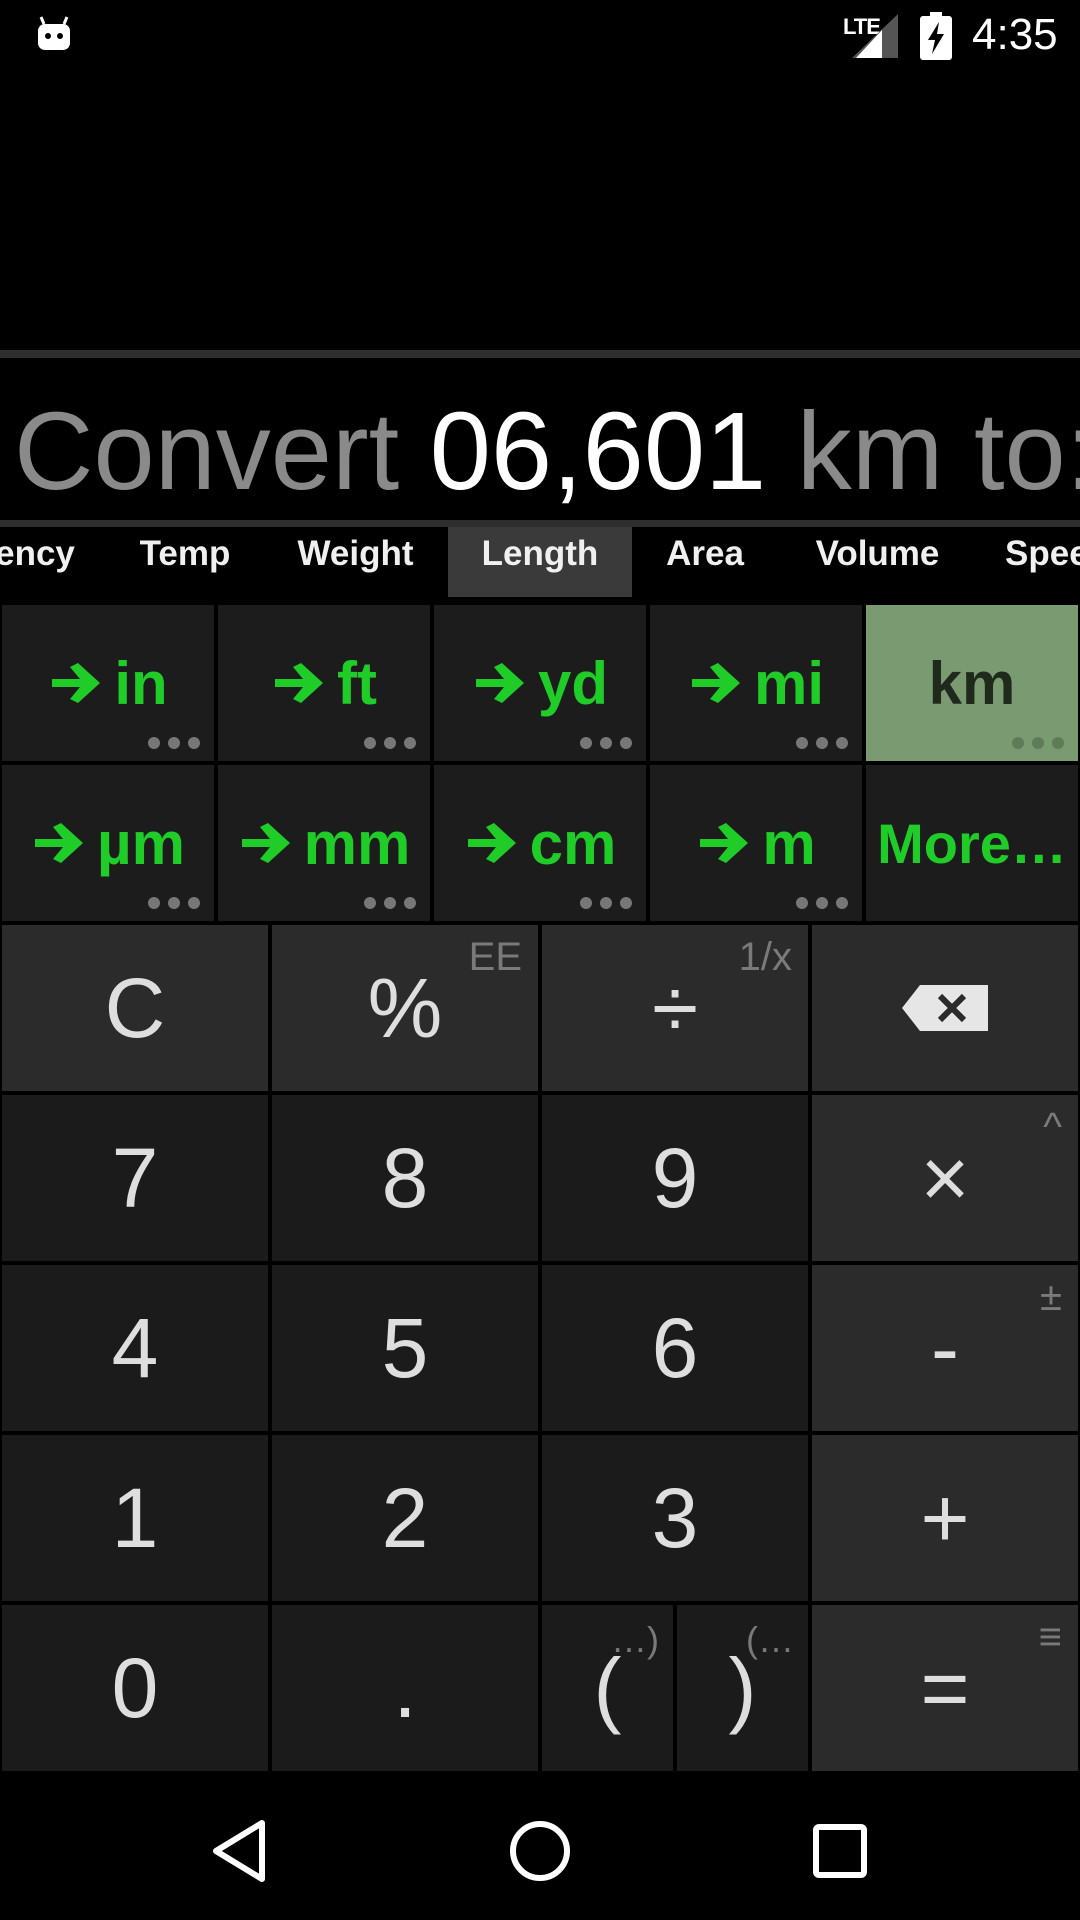 This screenshot has width=1080, height=1920. What do you see at coordinates (357, 843) in the screenshot?
I see `unit-label: mm` at bounding box center [357, 843].